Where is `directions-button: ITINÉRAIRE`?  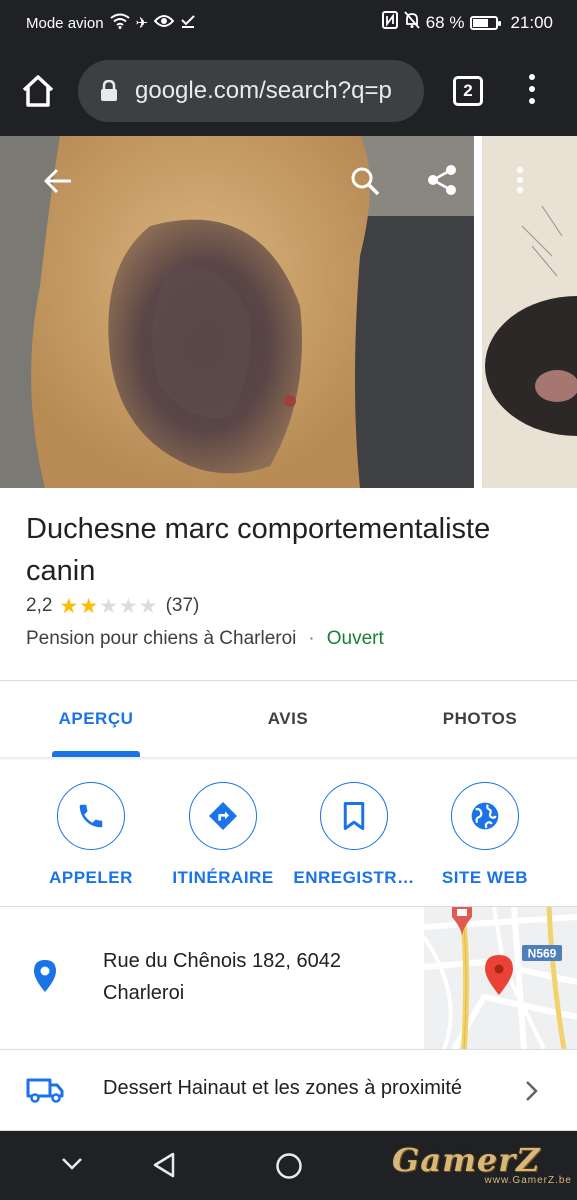 directions-button: ITINÉRAIRE is located at coordinates (223, 835).